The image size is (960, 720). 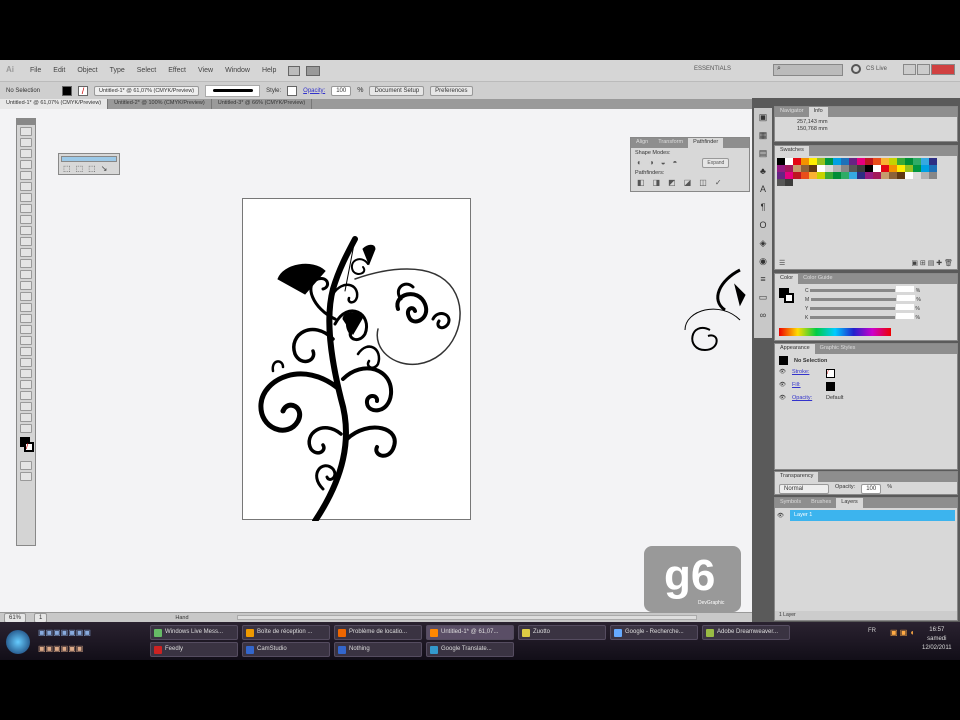 I want to click on appearance-row-opacity: 👁 Opacity: Default, so click(x=866, y=398).